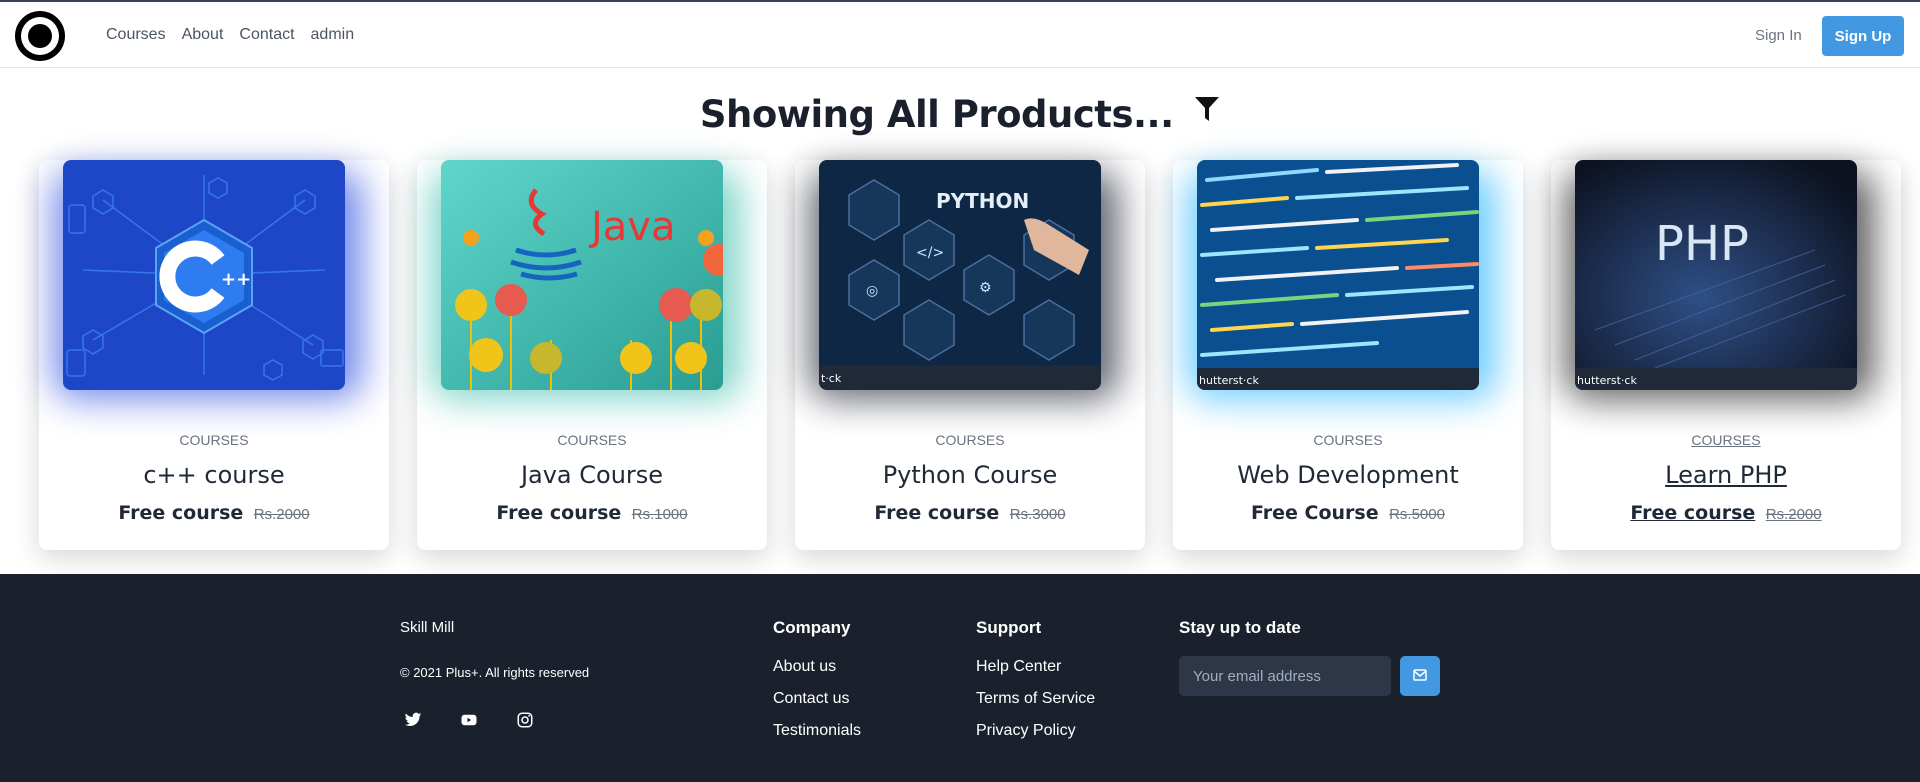 The height and width of the screenshot is (782, 1920). What do you see at coordinates (136, 35) in the screenshot?
I see `nav-link-courses: Courses` at bounding box center [136, 35].